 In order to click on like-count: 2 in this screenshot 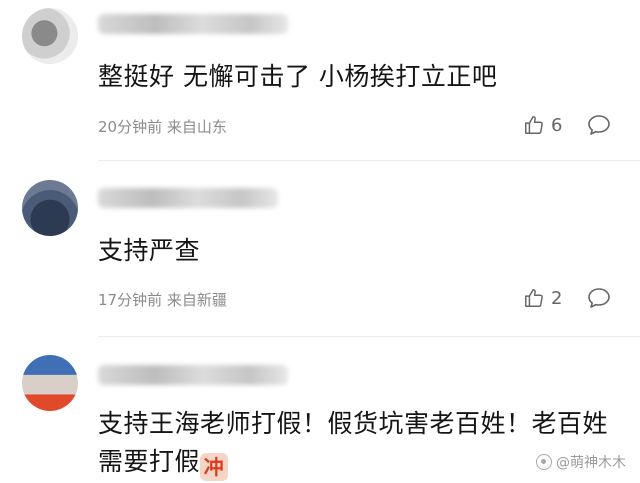, I will do `click(557, 298)`.